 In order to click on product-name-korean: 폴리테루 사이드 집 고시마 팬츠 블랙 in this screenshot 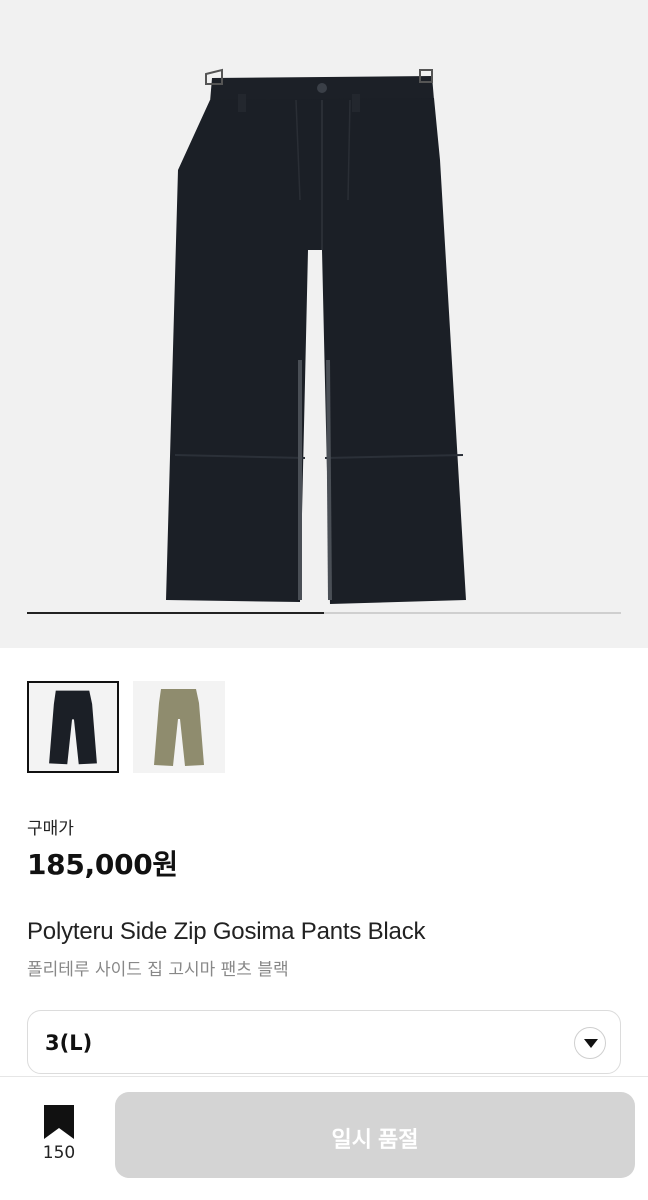, I will do `click(158, 970)`.